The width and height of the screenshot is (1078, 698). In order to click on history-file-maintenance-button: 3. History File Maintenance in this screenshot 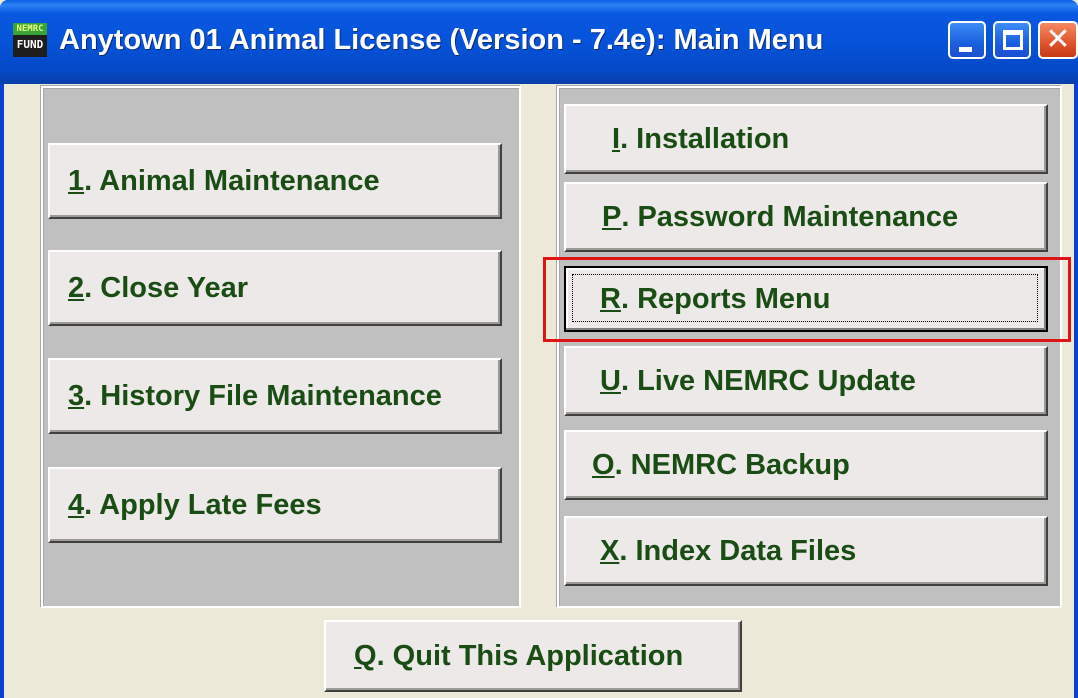, I will do `click(275, 396)`.